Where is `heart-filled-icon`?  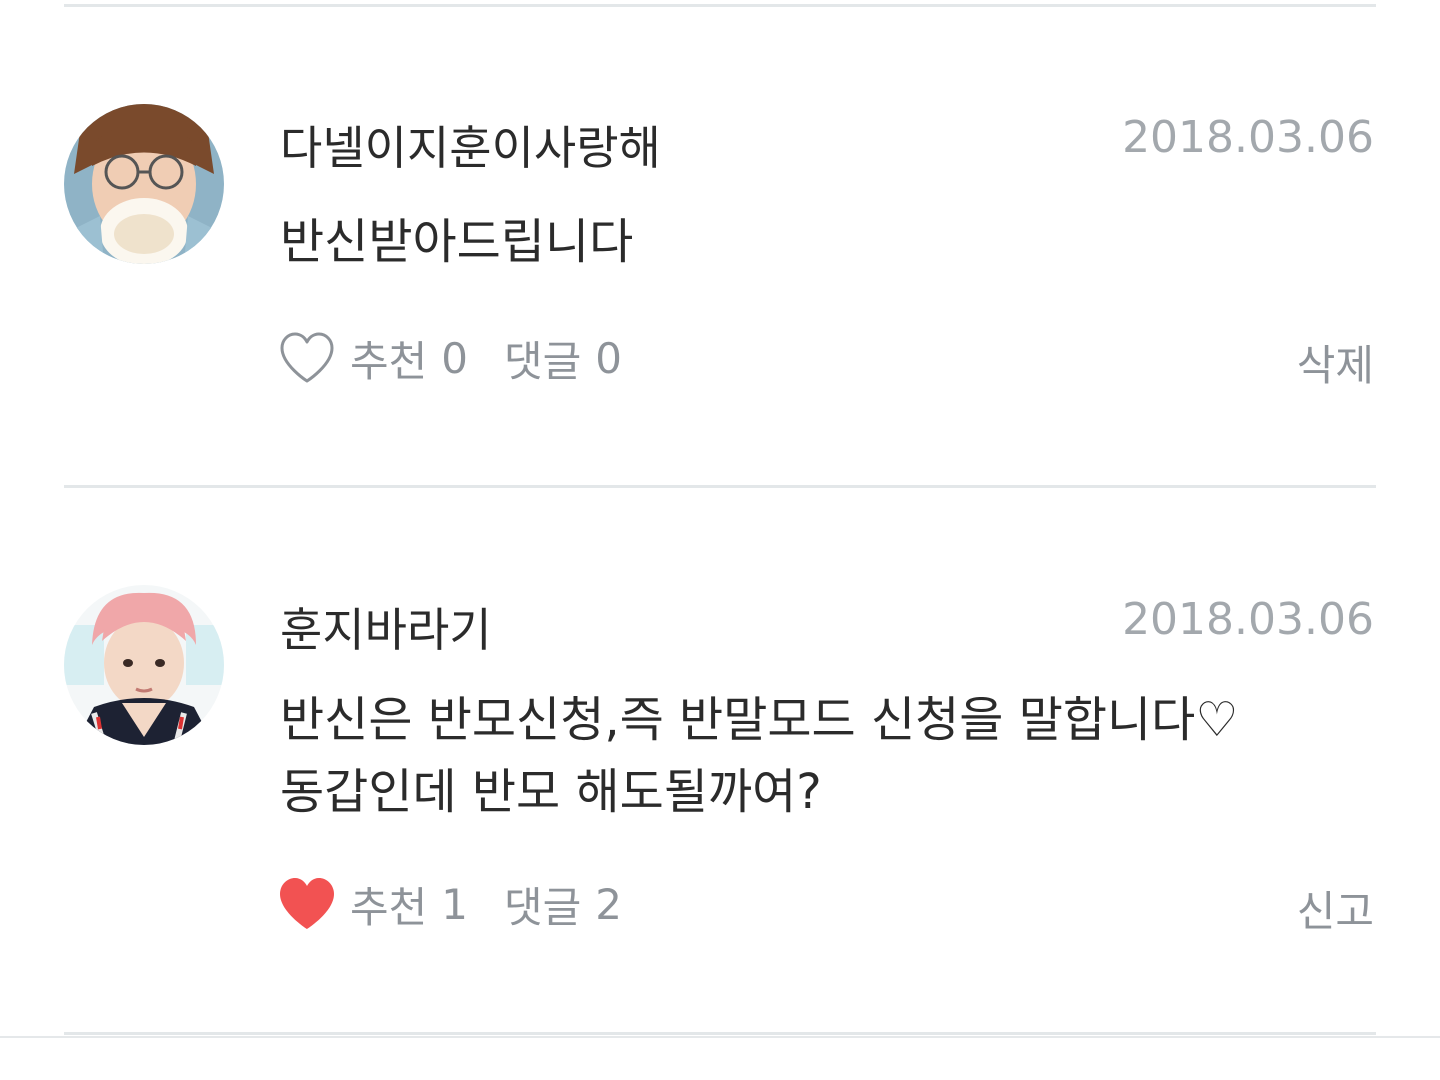 heart-filled-icon is located at coordinates (307, 904).